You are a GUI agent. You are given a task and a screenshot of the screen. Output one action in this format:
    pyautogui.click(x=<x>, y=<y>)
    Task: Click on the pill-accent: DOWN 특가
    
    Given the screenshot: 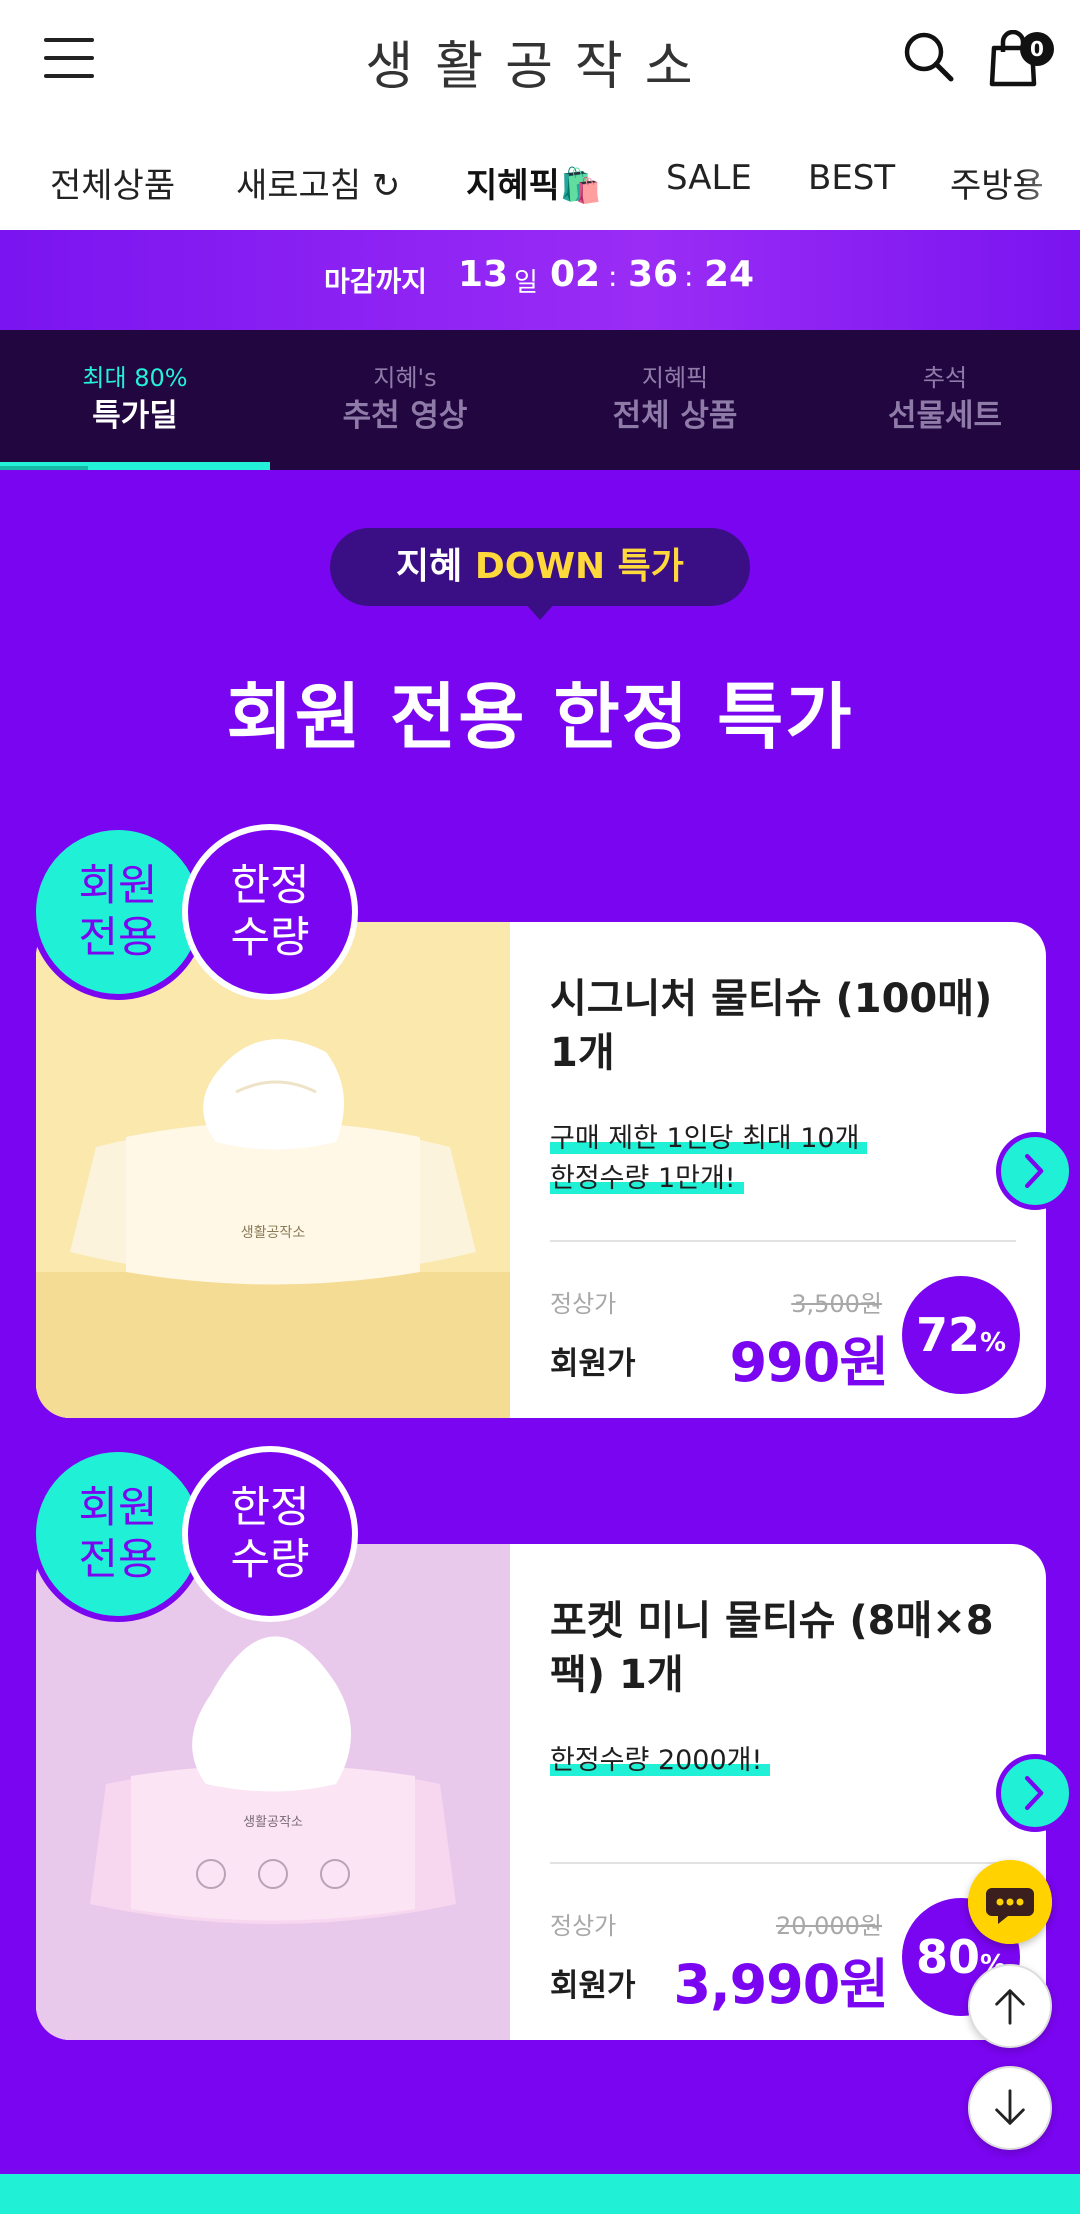 What is the action you would take?
    pyautogui.click(x=579, y=566)
    